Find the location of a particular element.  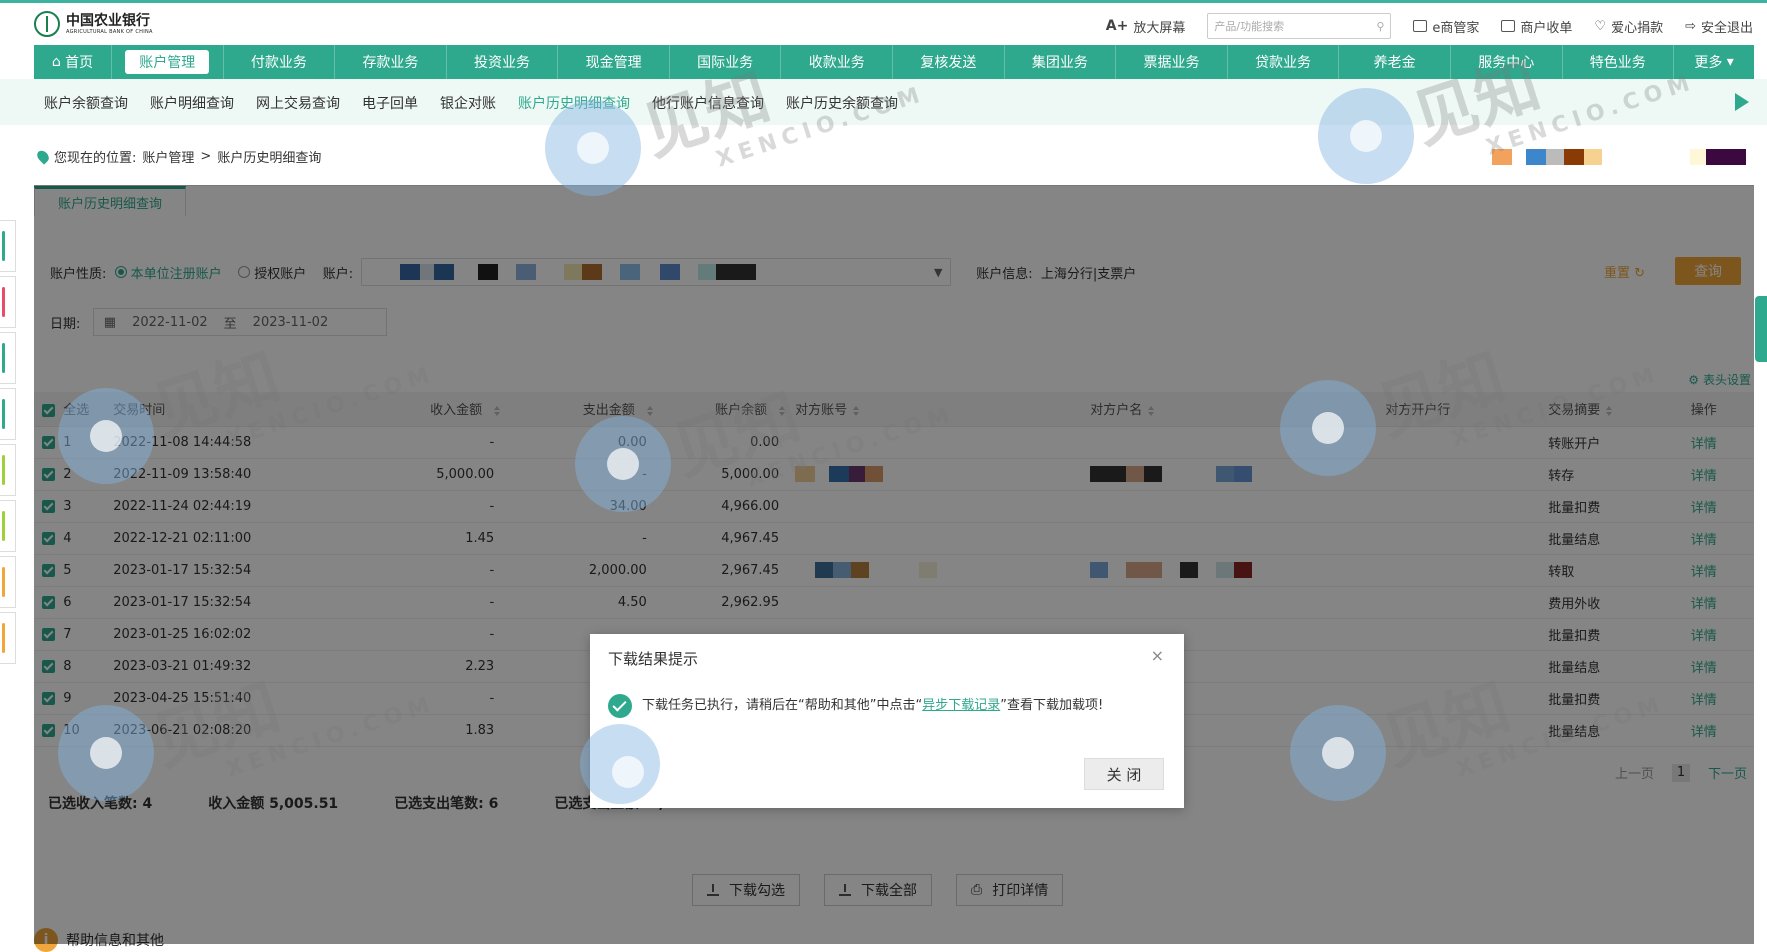

nav-label: 国际业务 is located at coordinates (725, 63).